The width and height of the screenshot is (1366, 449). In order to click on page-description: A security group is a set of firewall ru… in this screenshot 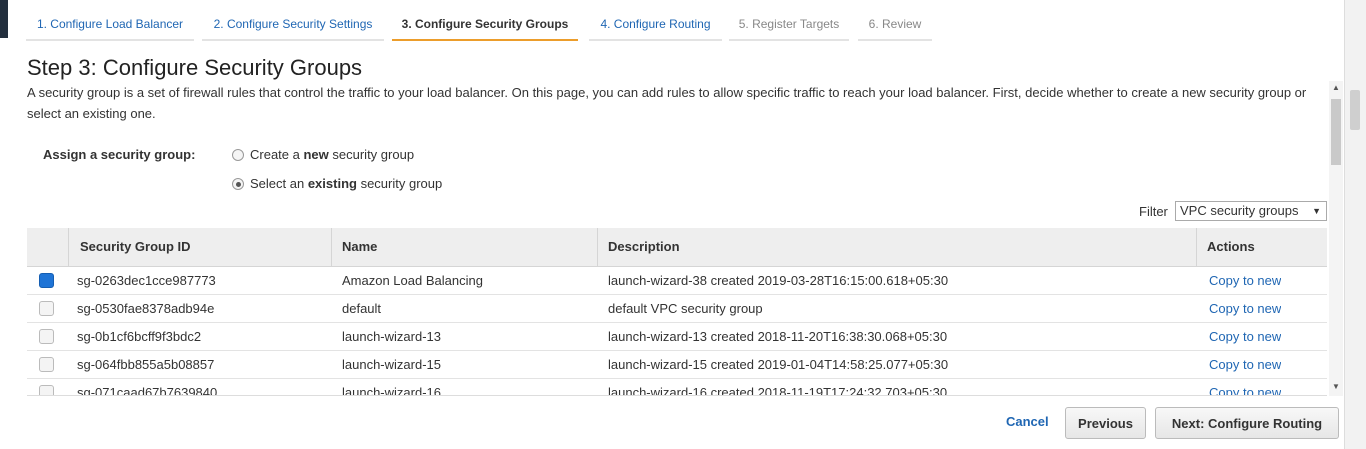, I will do `click(667, 103)`.